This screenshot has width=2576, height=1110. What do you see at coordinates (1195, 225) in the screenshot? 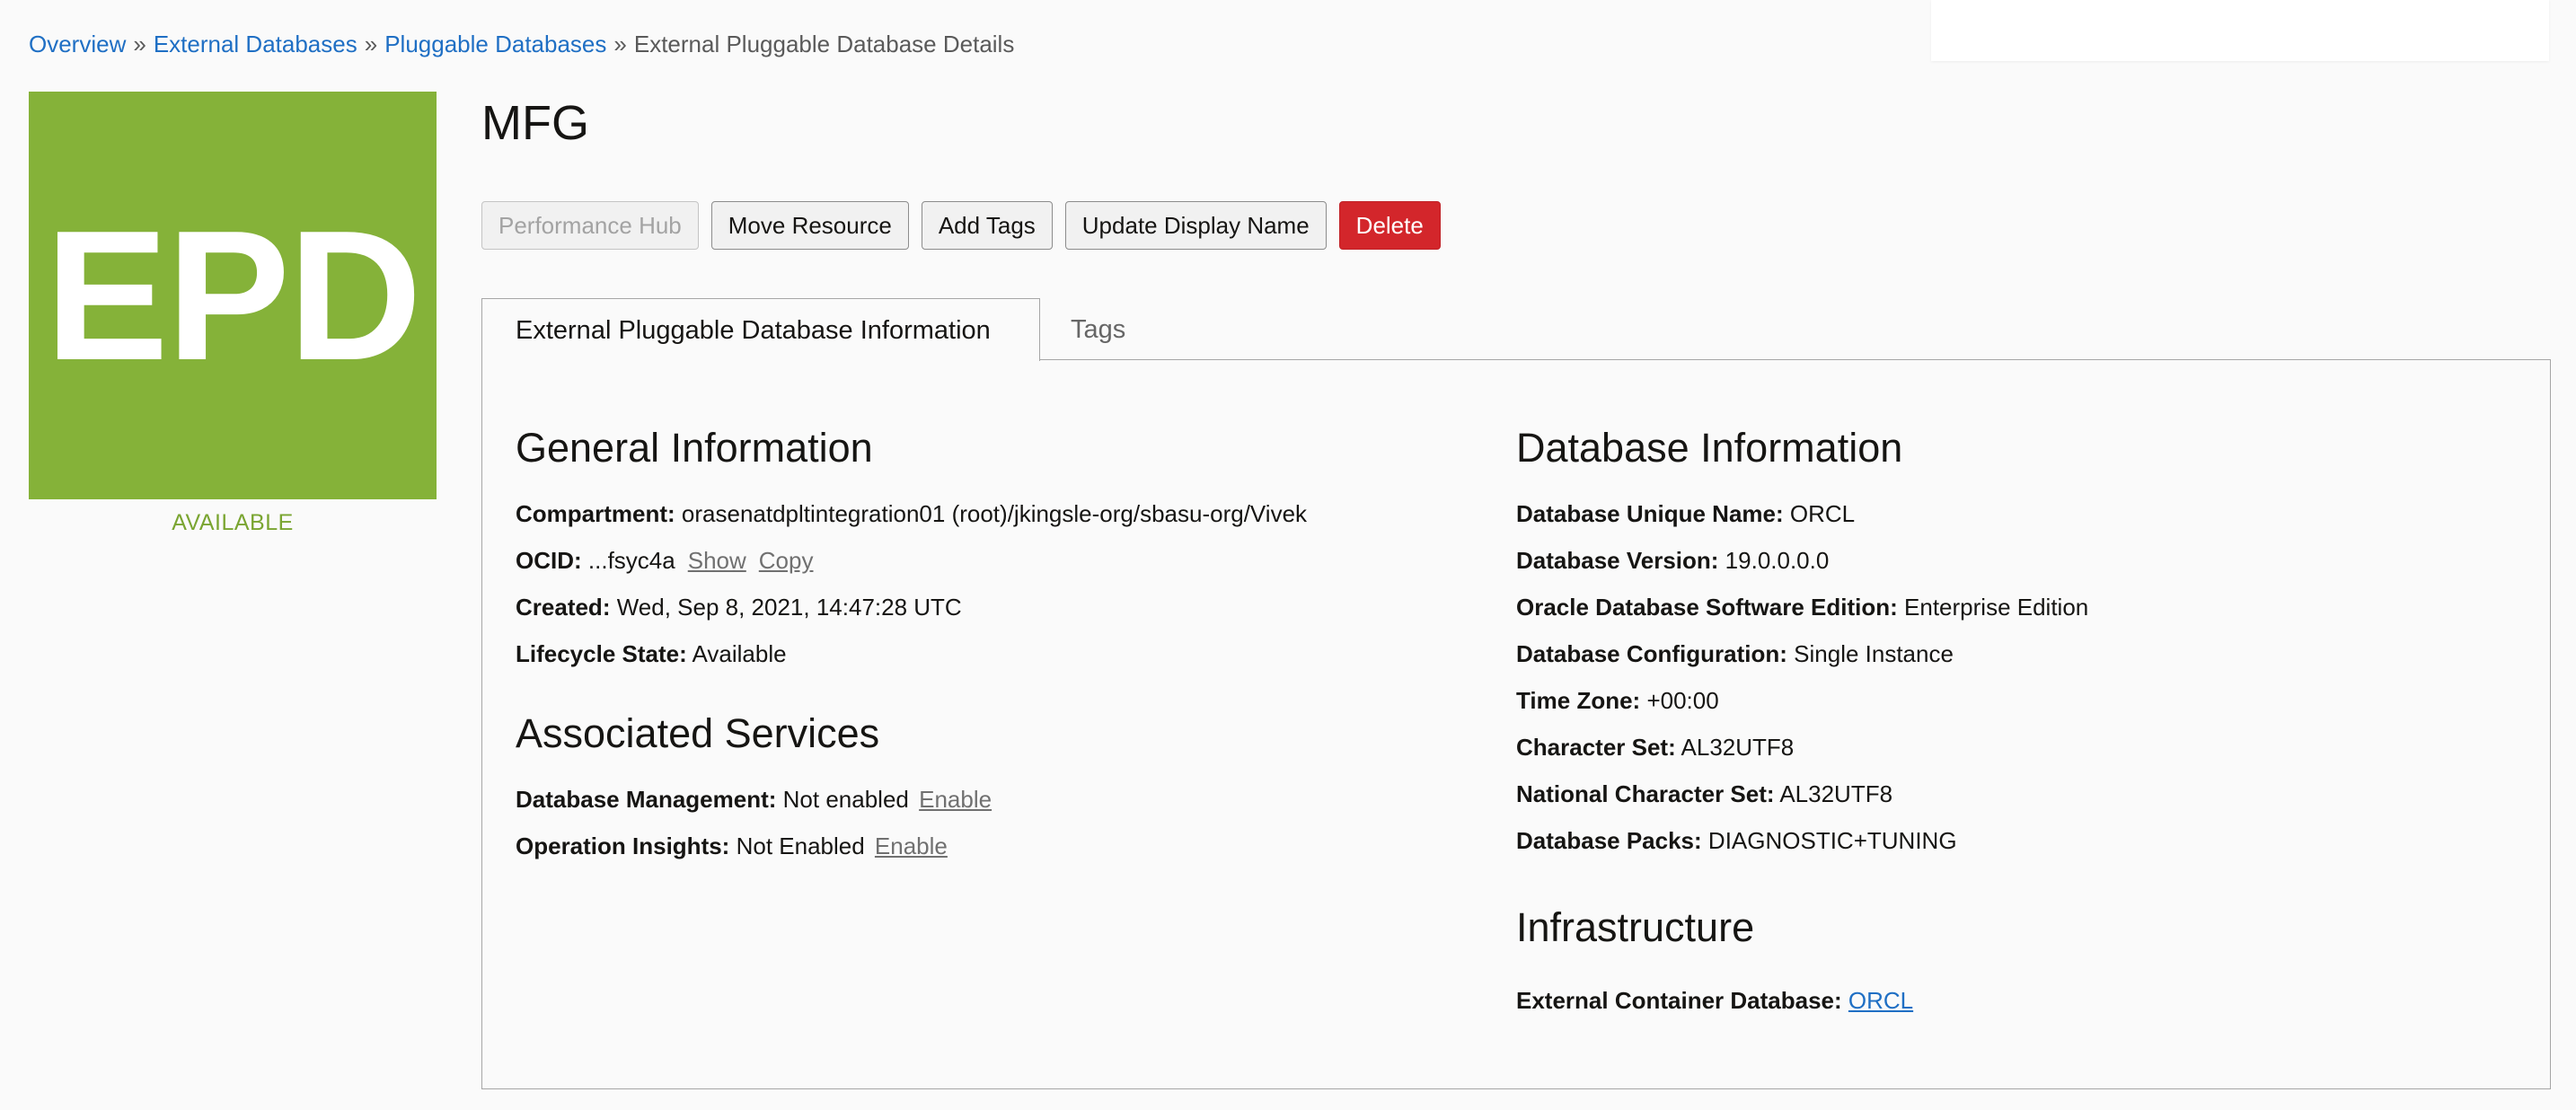
I see `update-display-name-button: Update Display Name` at bounding box center [1195, 225].